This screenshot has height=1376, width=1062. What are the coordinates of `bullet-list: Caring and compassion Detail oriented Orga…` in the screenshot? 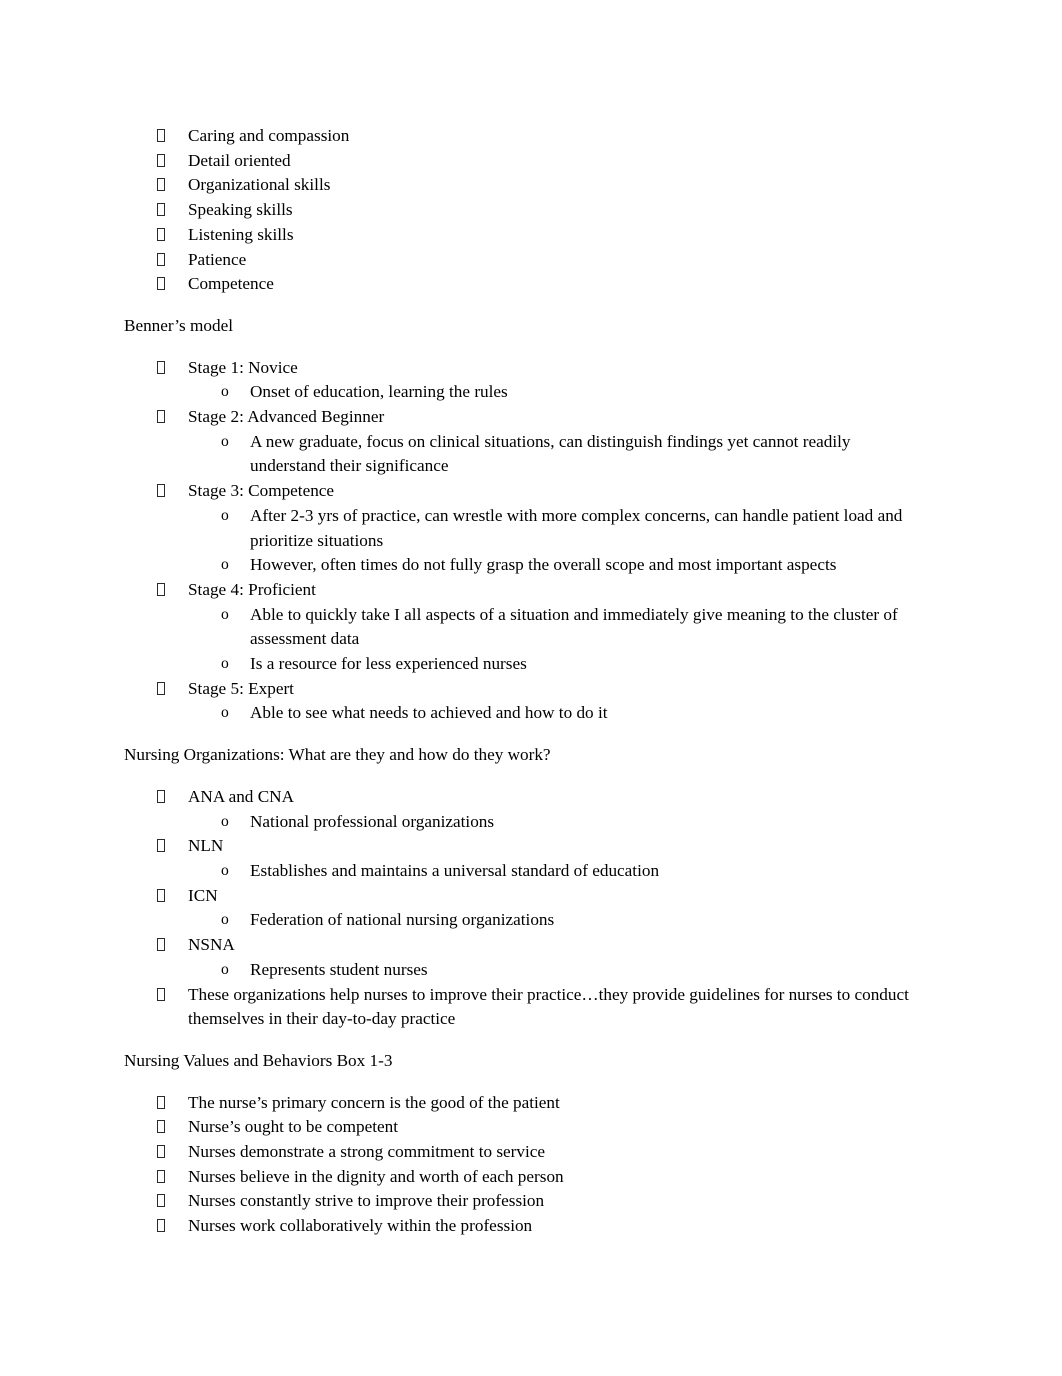 It's located at (524, 210).